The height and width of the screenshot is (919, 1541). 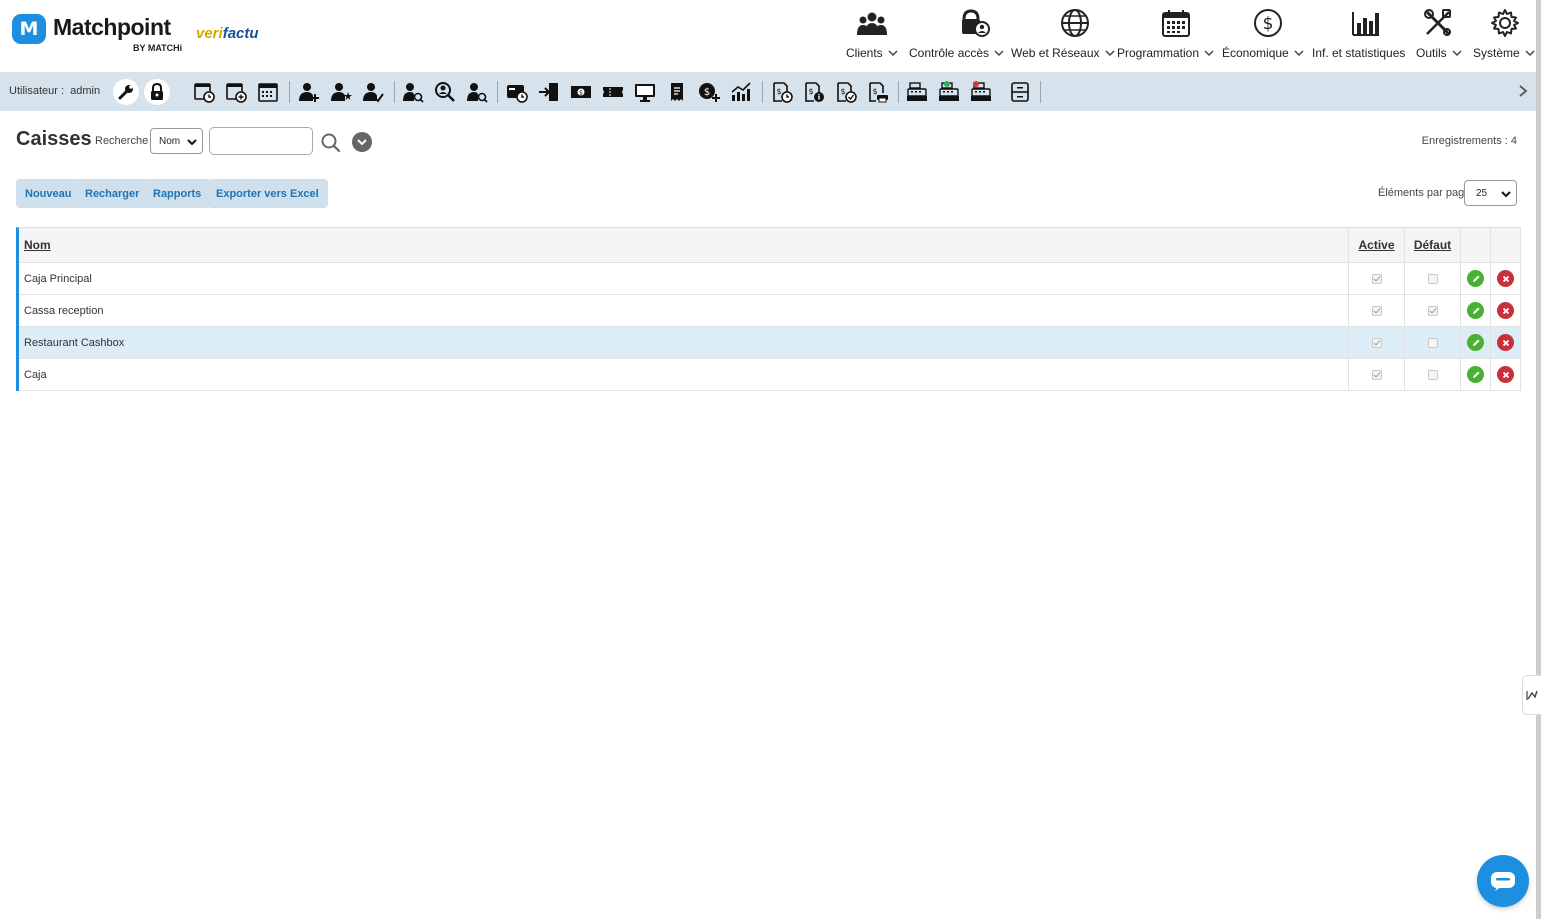 I want to click on enter-door-icon, so click(x=549, y=92).